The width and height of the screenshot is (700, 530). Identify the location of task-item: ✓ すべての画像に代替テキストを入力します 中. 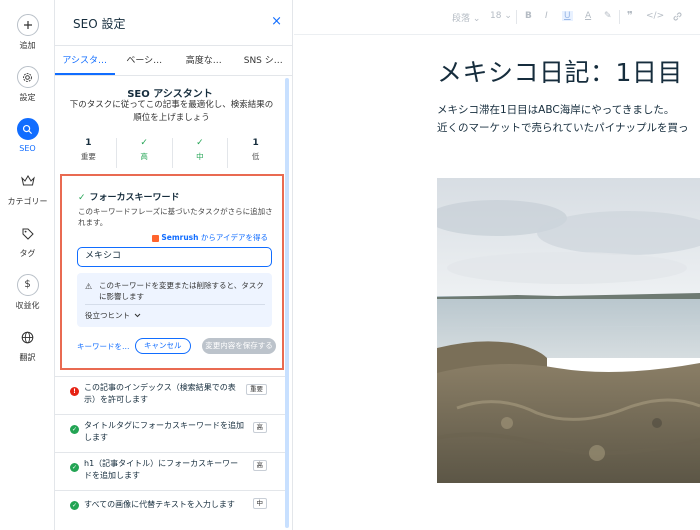
(170, 505).